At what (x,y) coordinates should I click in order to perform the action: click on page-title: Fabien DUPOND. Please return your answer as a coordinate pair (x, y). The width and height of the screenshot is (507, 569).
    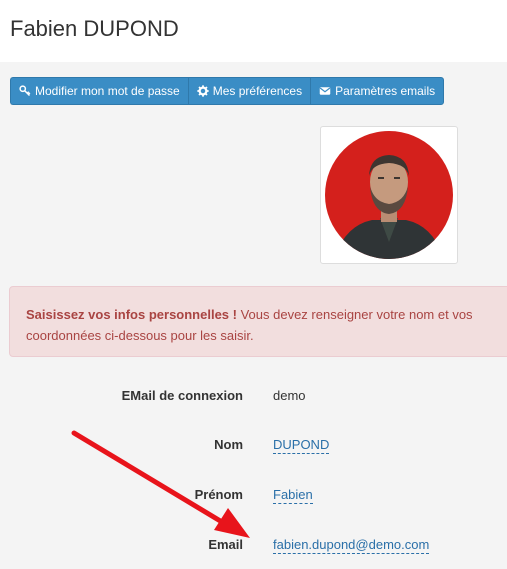
    Looking at the image, I should click on (94, 28).